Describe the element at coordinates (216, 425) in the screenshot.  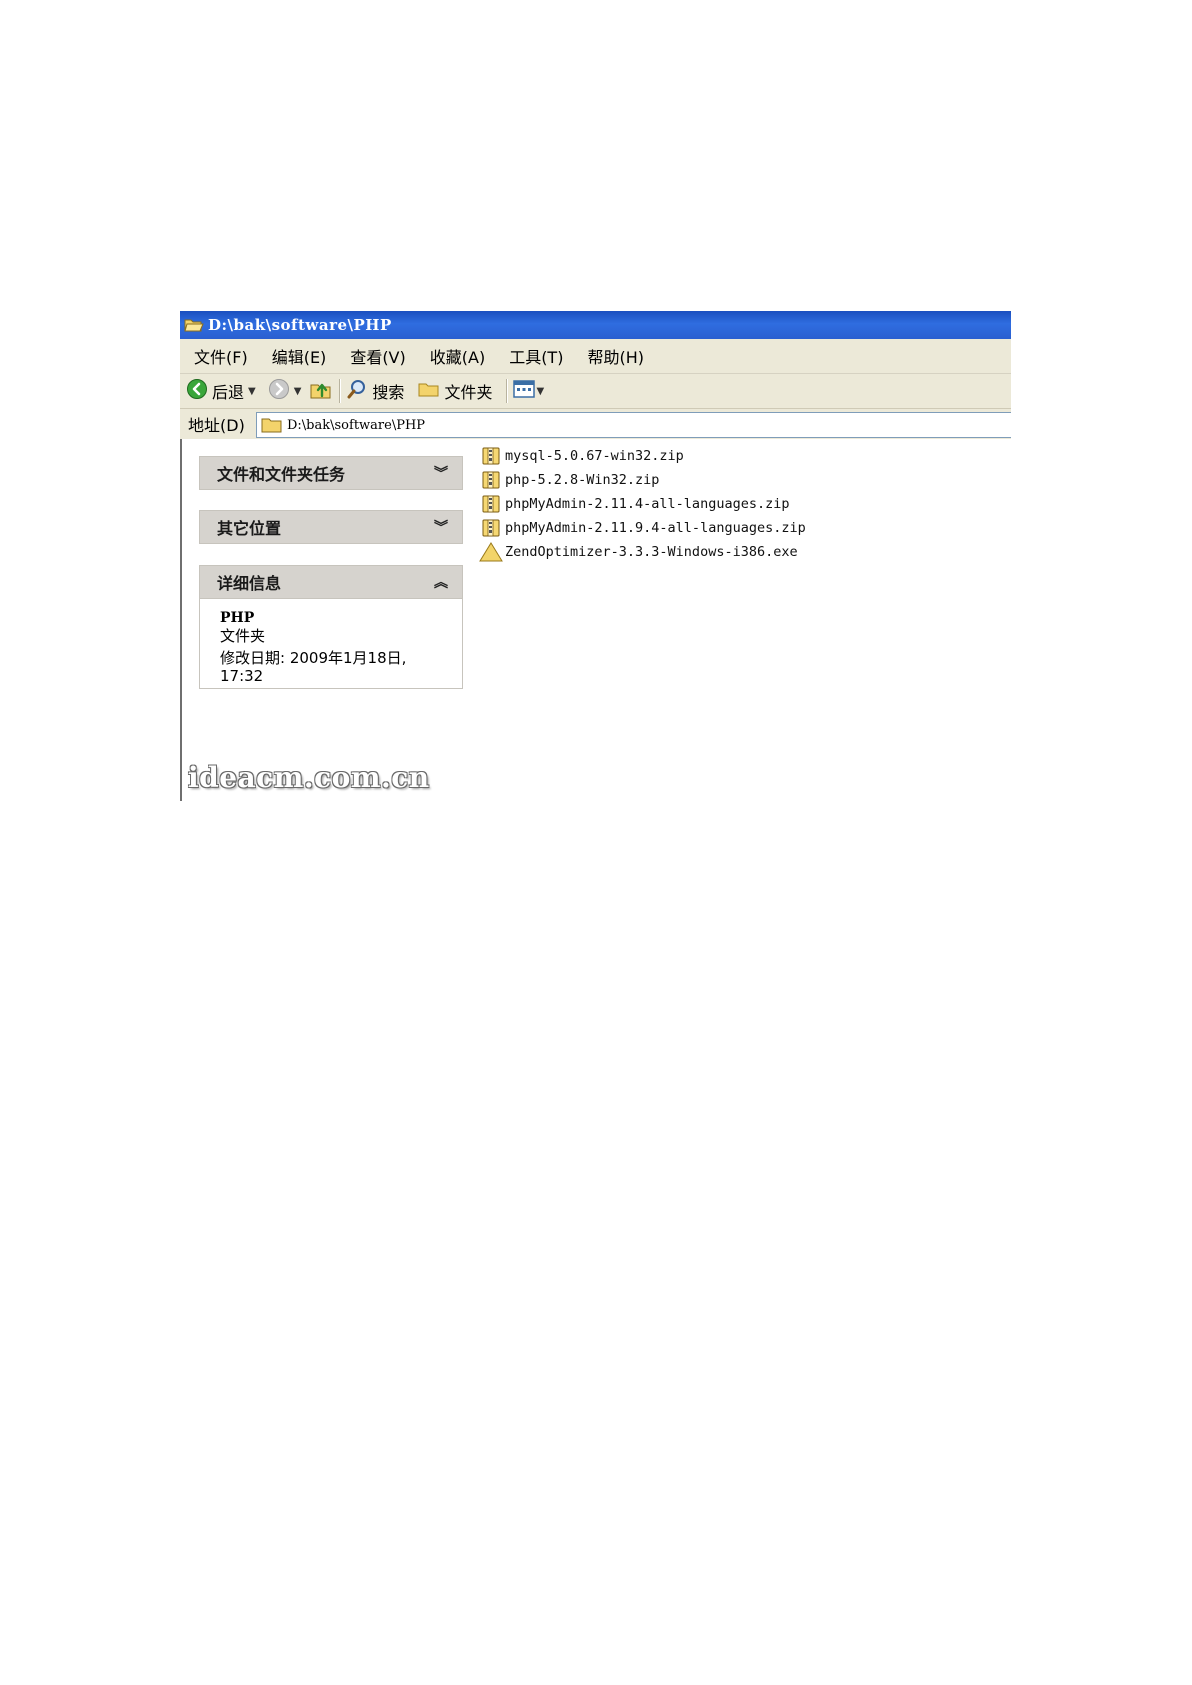
I see `address-label: 地址(D)` at that location.